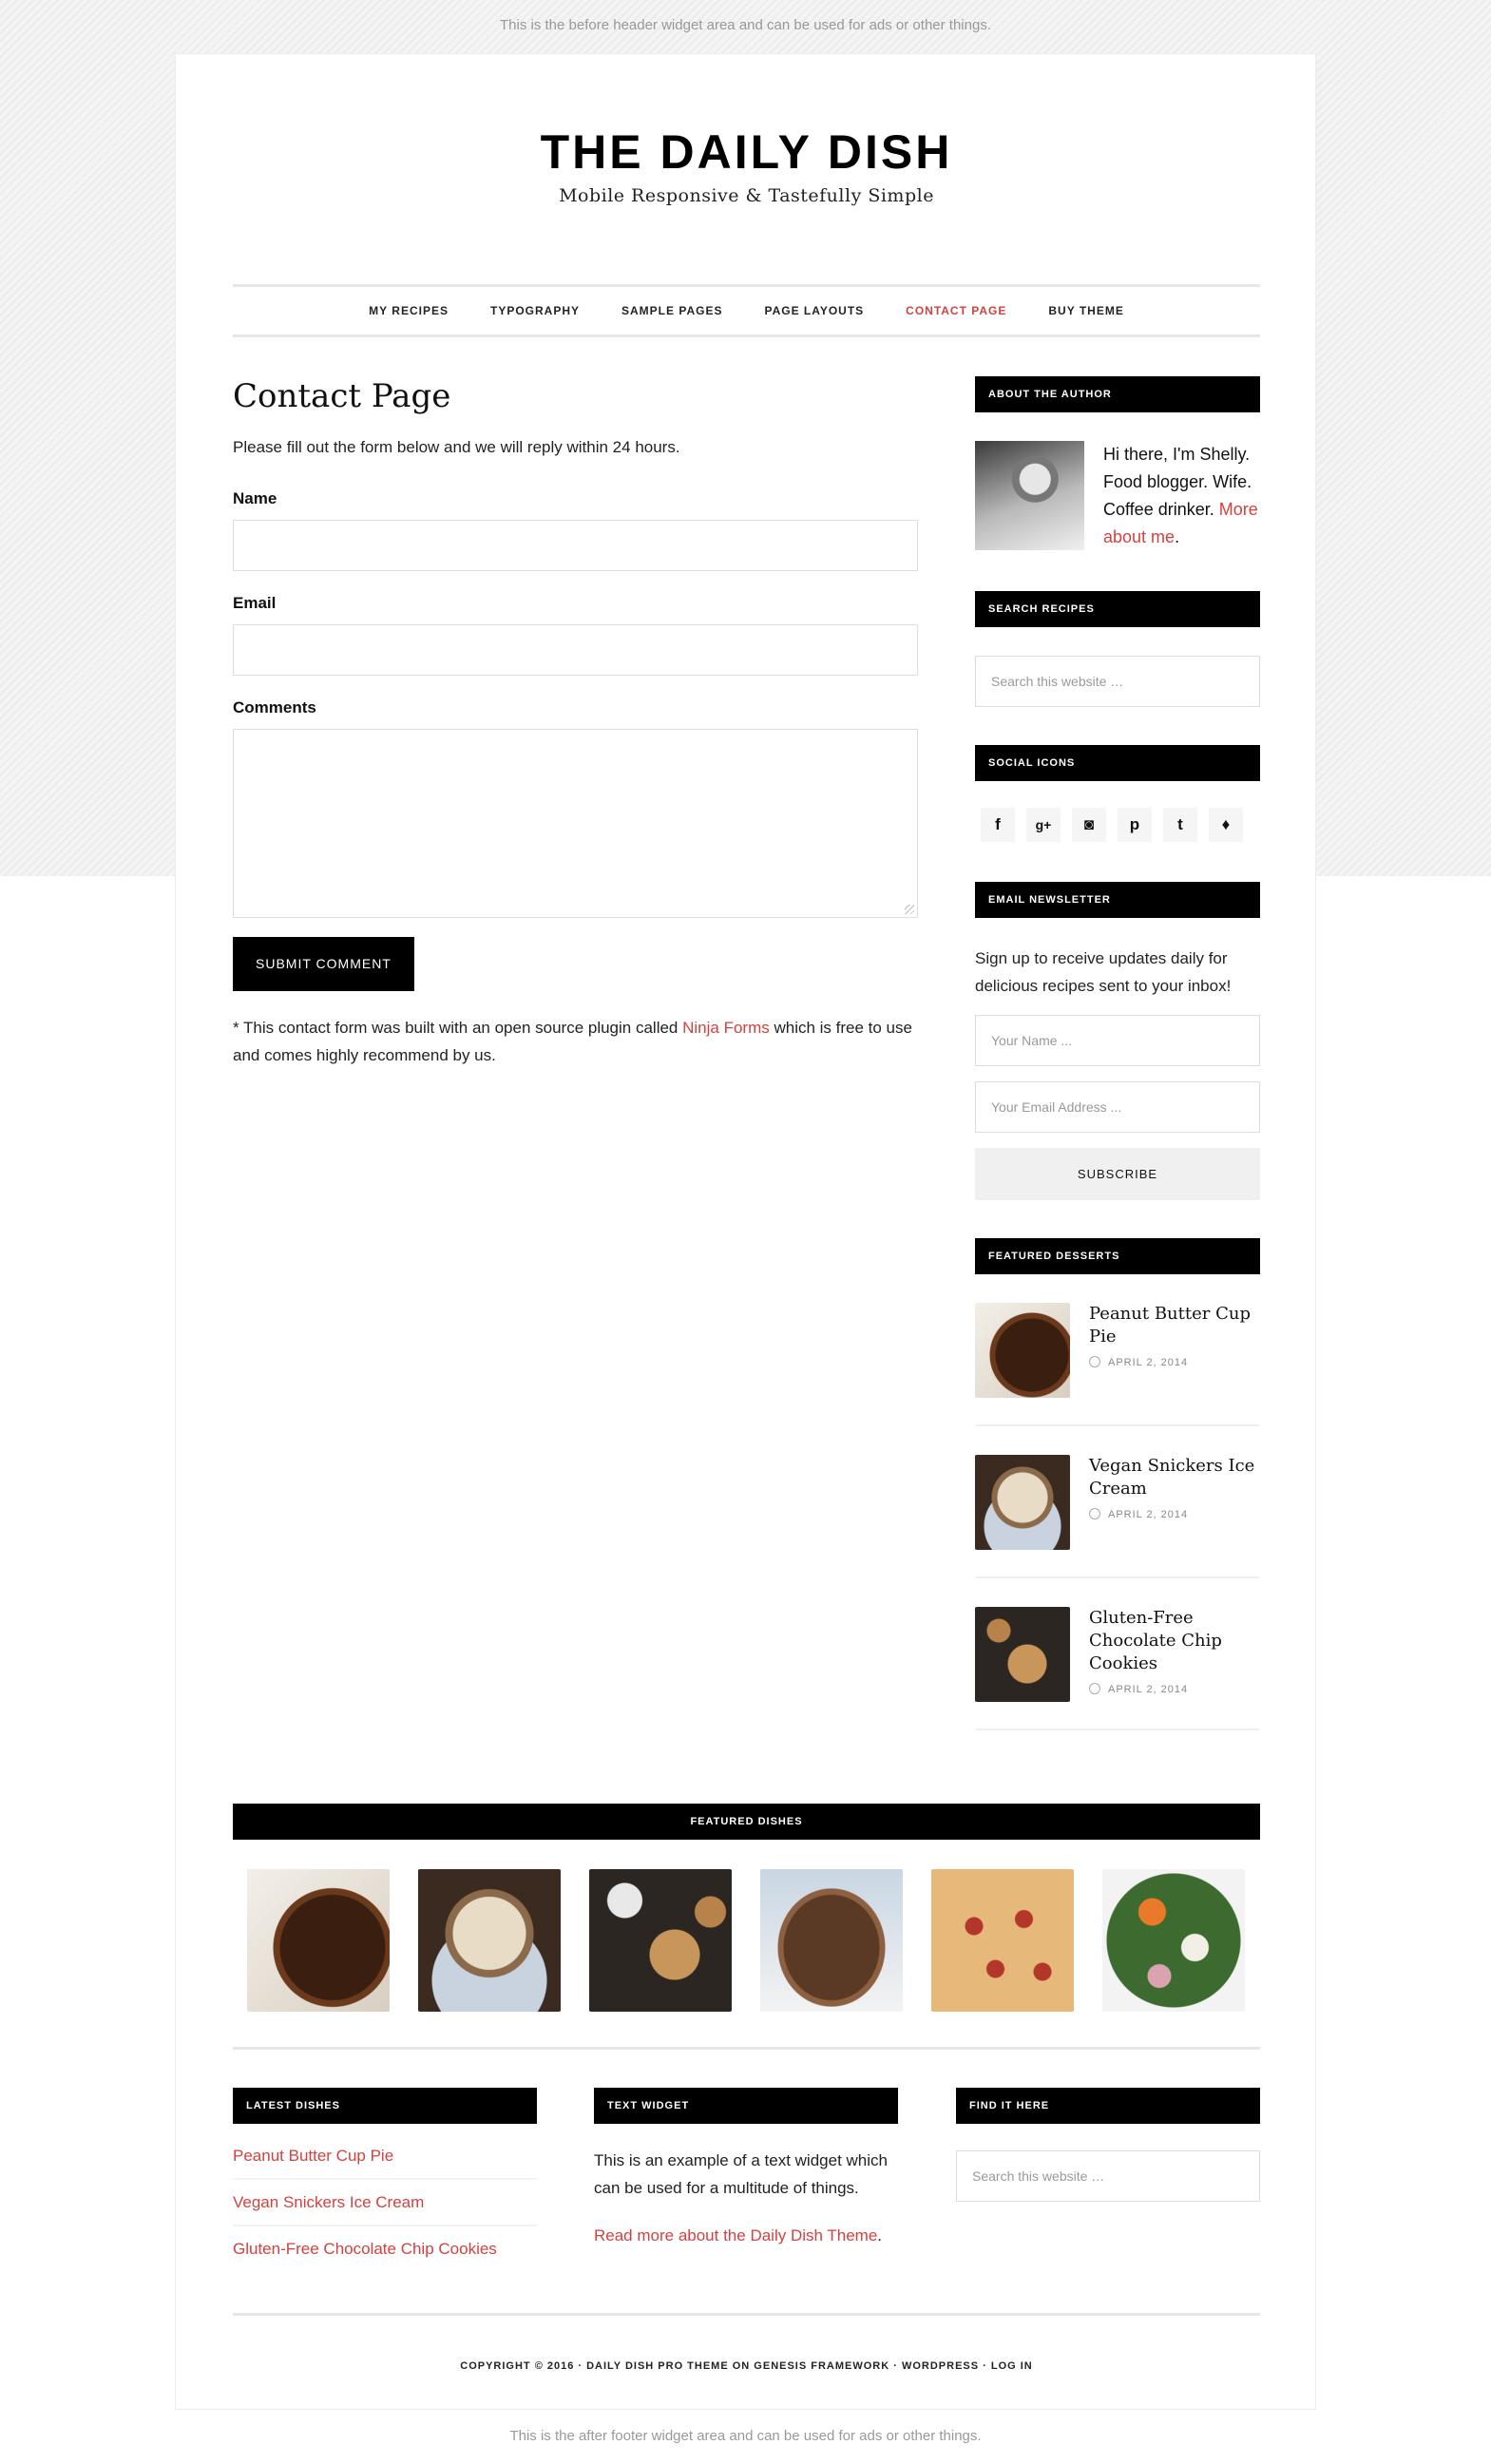  I want to click on comments-textarea, so click(575, 823).